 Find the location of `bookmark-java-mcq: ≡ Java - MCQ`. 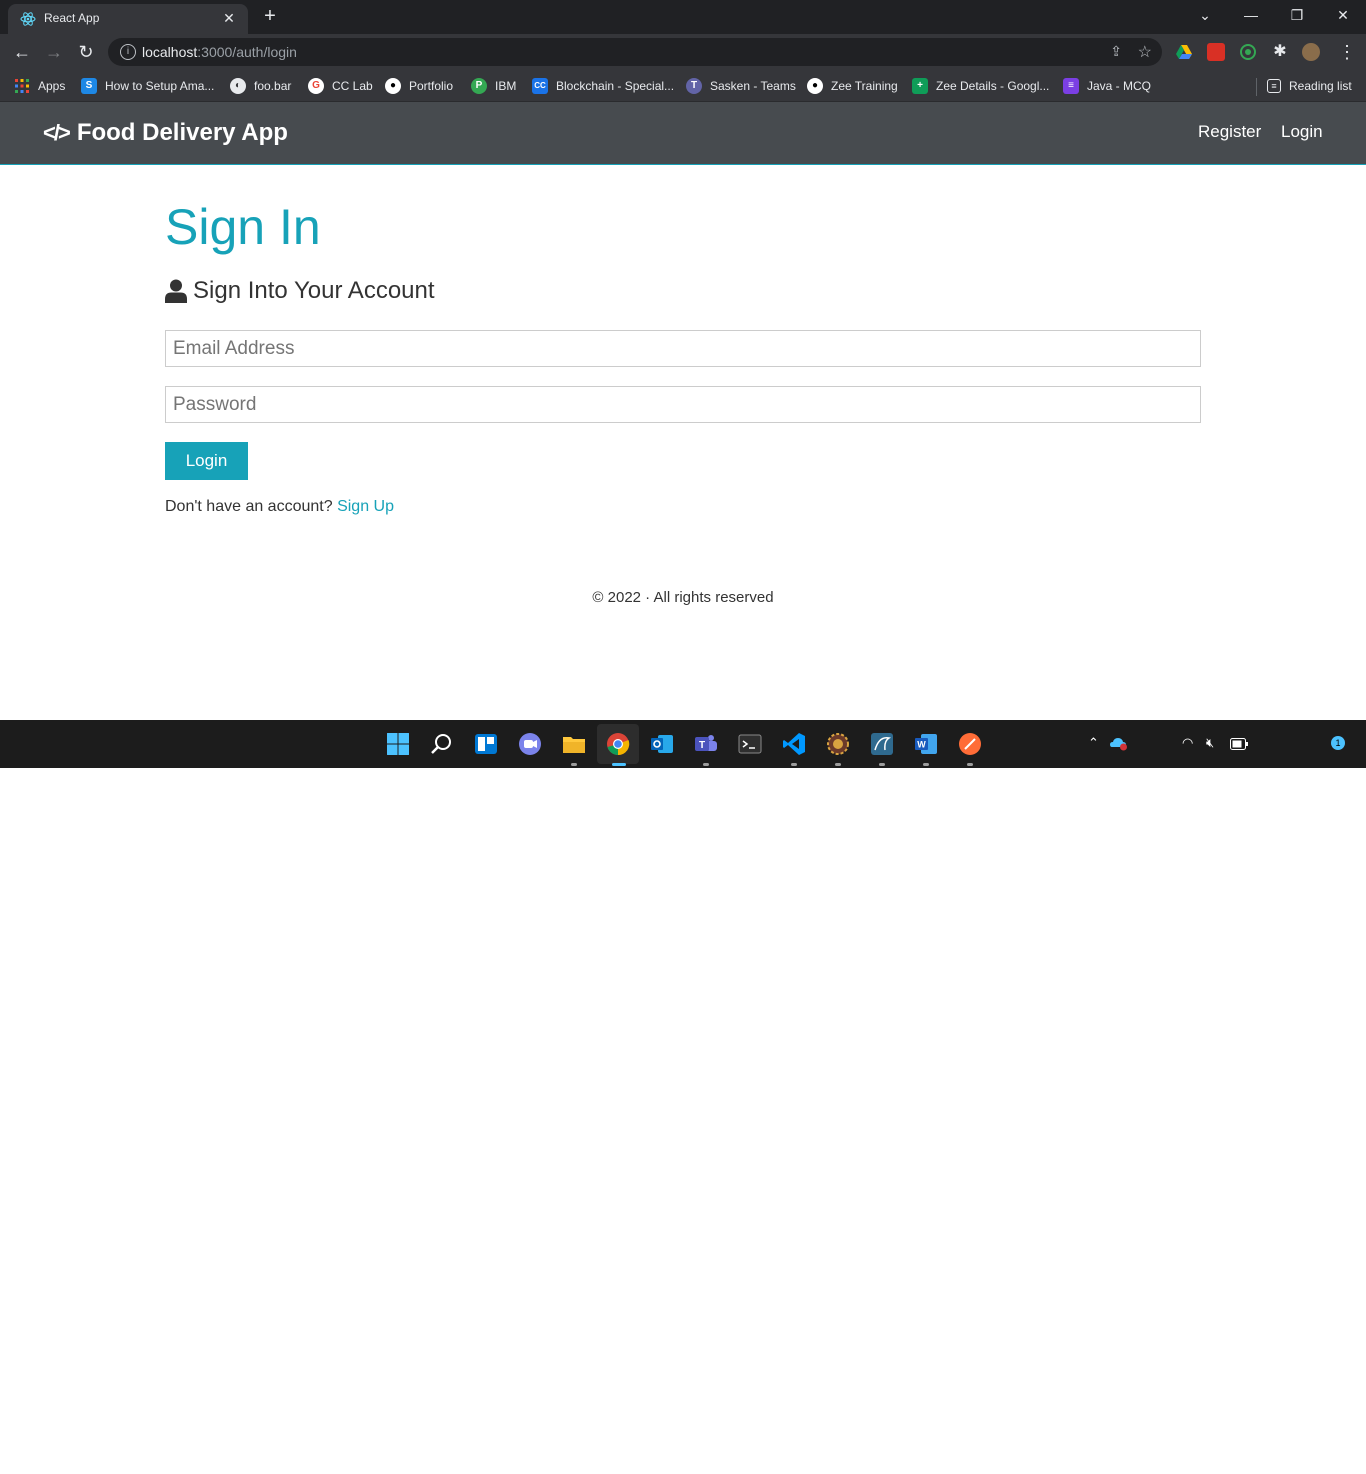

bookmark-java-mcq: ≡ Java - MCQ is located at coordinates (1107, 86).